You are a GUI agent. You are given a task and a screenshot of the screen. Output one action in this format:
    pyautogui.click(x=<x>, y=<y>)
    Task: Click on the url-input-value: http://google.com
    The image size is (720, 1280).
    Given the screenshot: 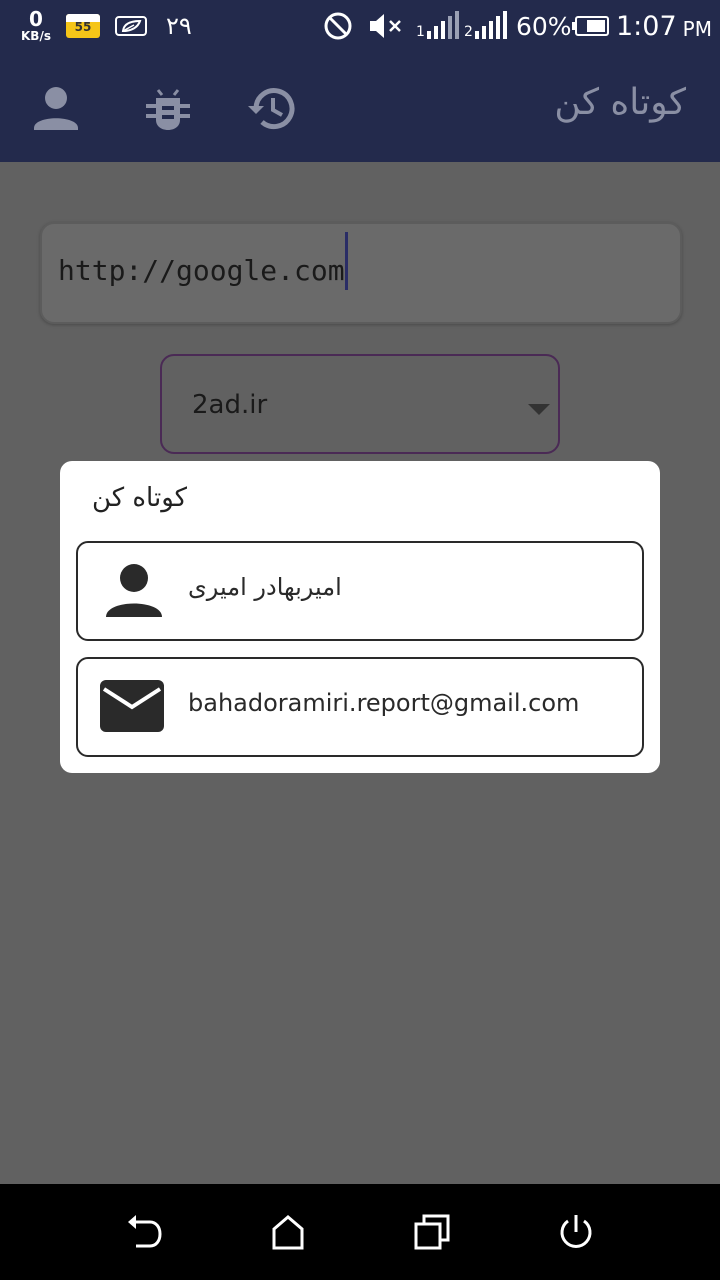 What is the action you would take?
    pyautogui.click(x=201, y=270)
    